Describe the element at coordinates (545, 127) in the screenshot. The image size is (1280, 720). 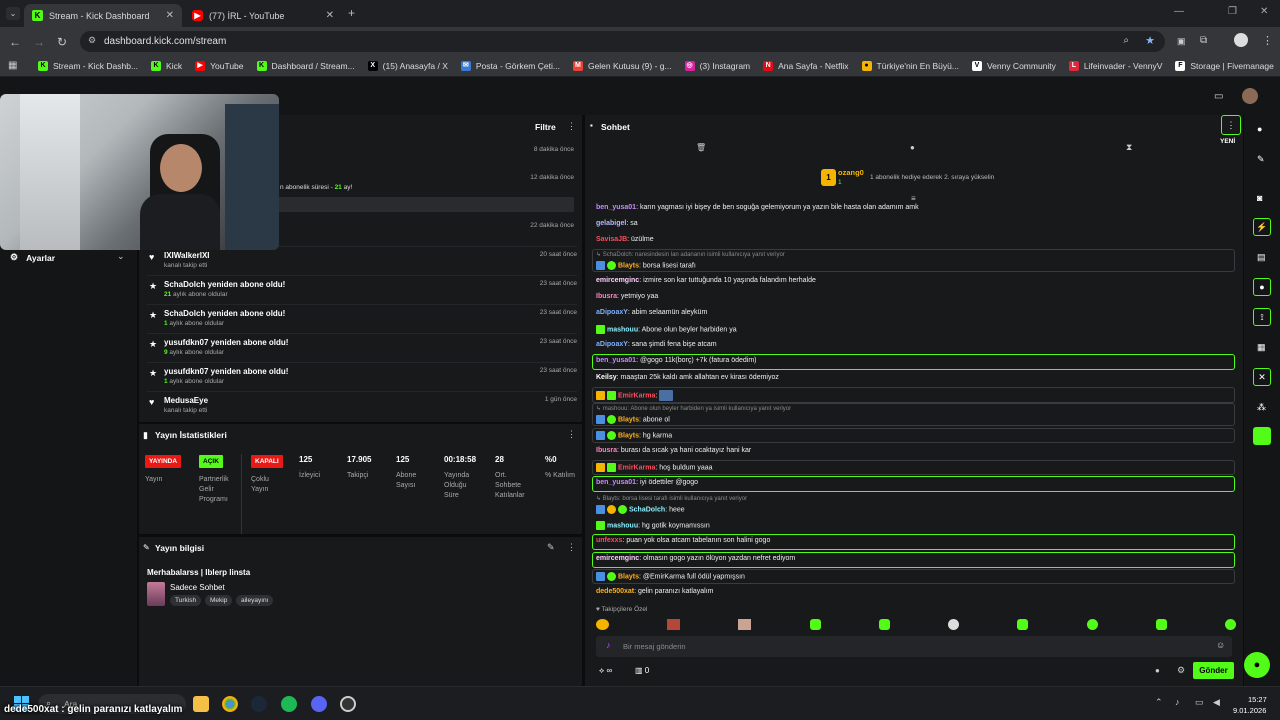
I see `filter-button: Filtre` at that location.